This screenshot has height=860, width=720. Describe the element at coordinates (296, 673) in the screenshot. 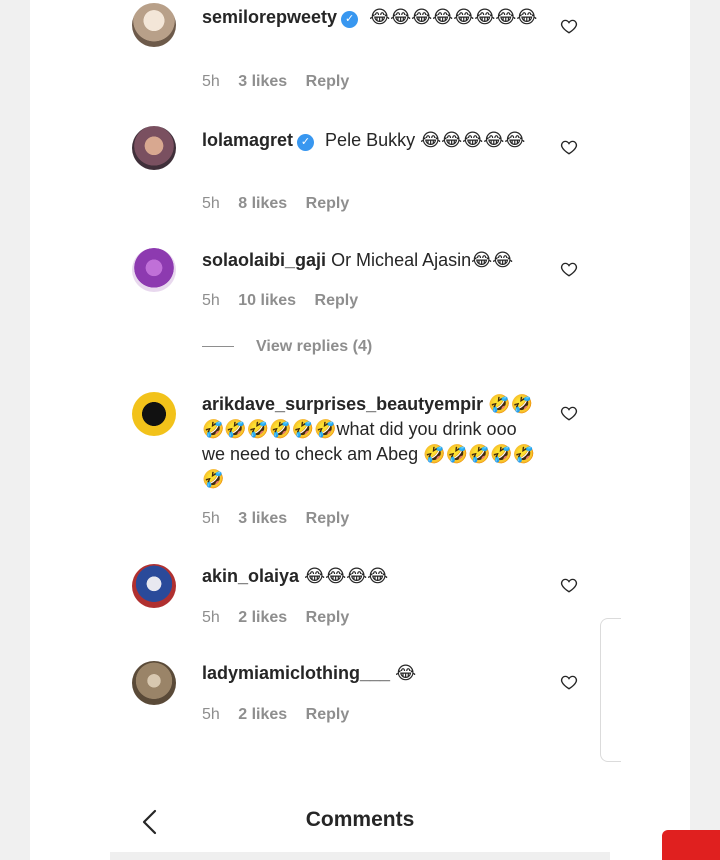

I see `comment-username: ladymiamiclothing___` at that location.